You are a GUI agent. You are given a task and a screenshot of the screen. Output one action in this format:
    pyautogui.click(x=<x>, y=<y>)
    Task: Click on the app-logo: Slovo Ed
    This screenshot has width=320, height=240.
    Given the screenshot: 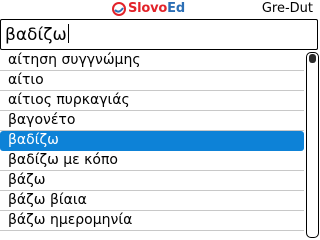 What is the action you would take?
    pyautogui.click(x=148, y=9)
    